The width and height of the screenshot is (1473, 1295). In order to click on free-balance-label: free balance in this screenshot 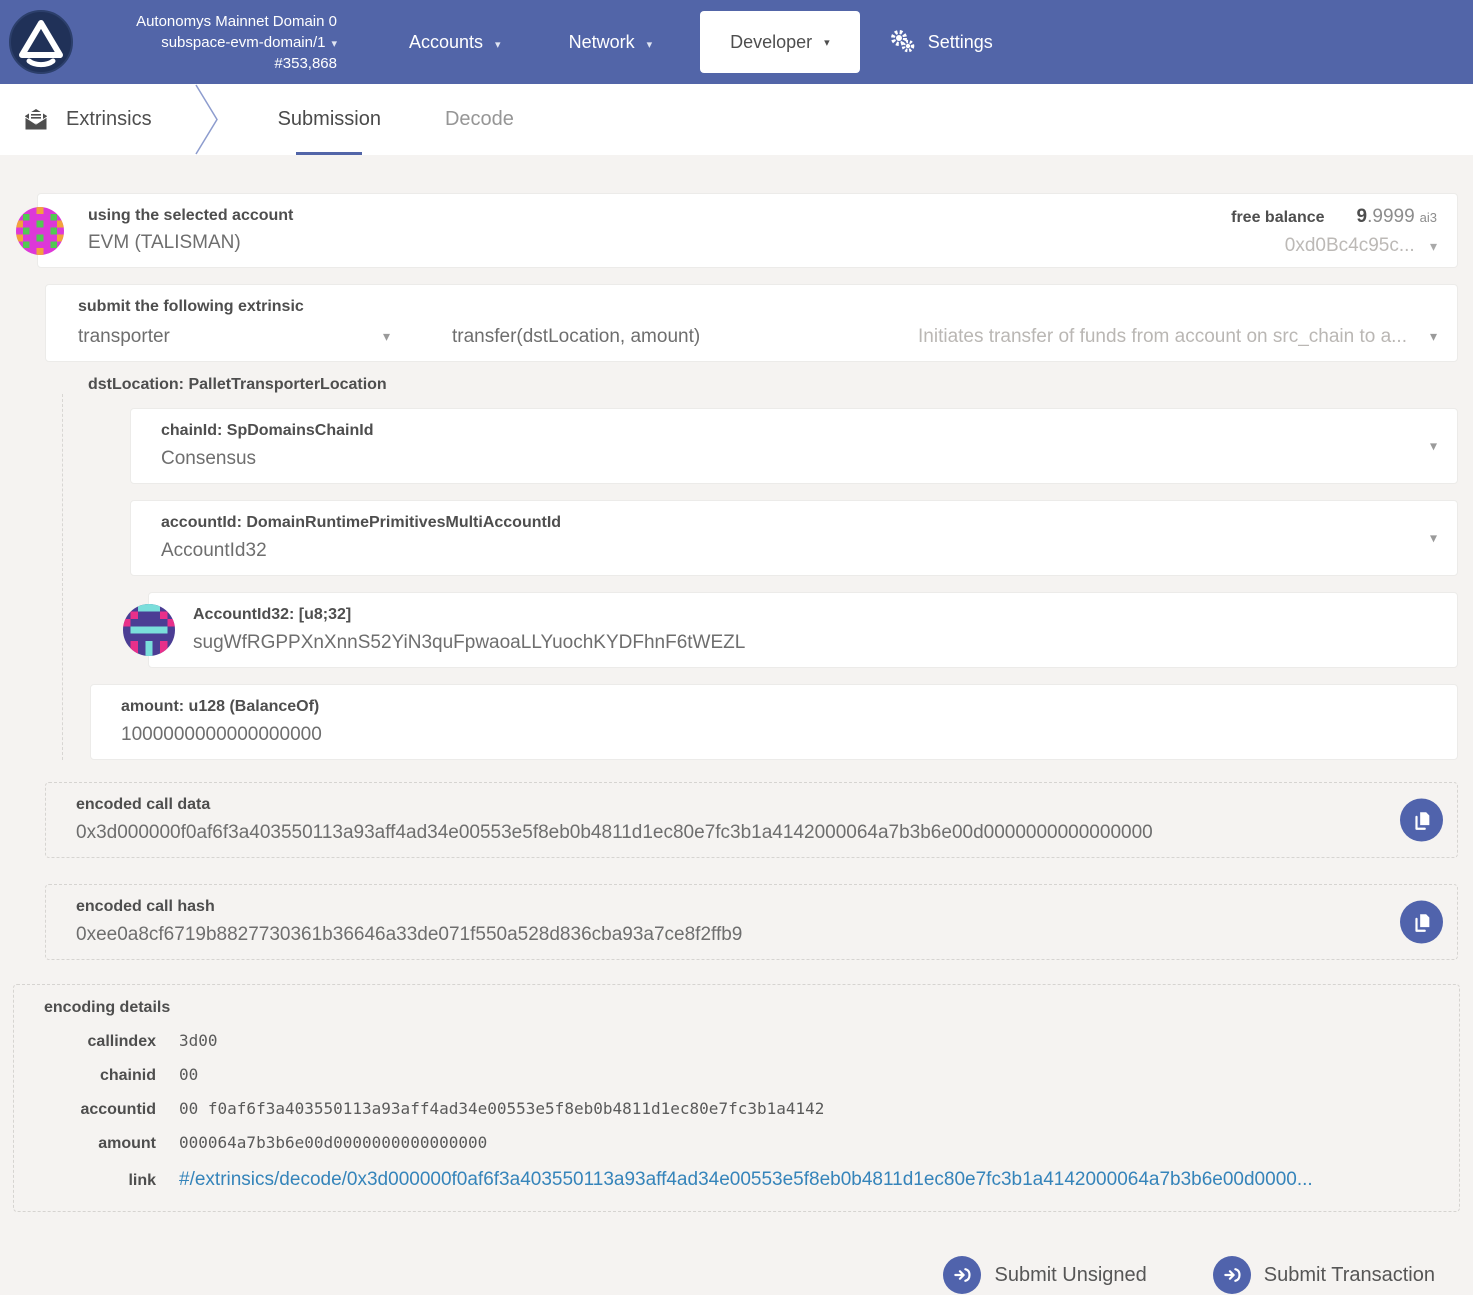, I will do `click(1278, 217)`.